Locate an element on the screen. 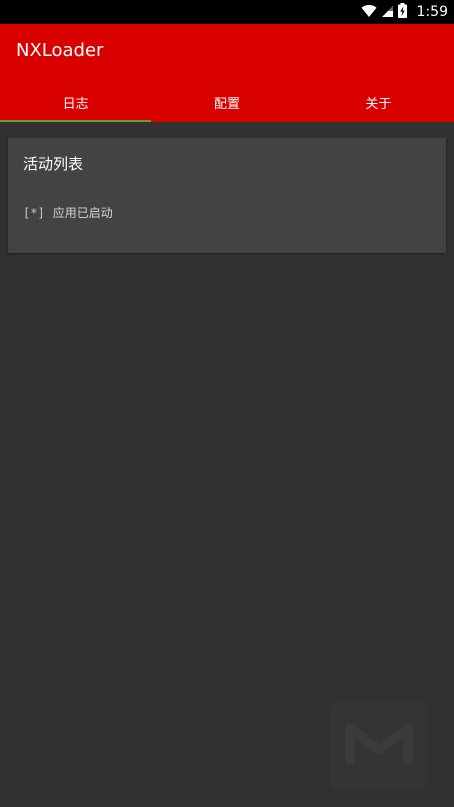 This screenshot has width=454, height=807. log-entry: [*] 应用已启动 is located at coordinates (68, 213).